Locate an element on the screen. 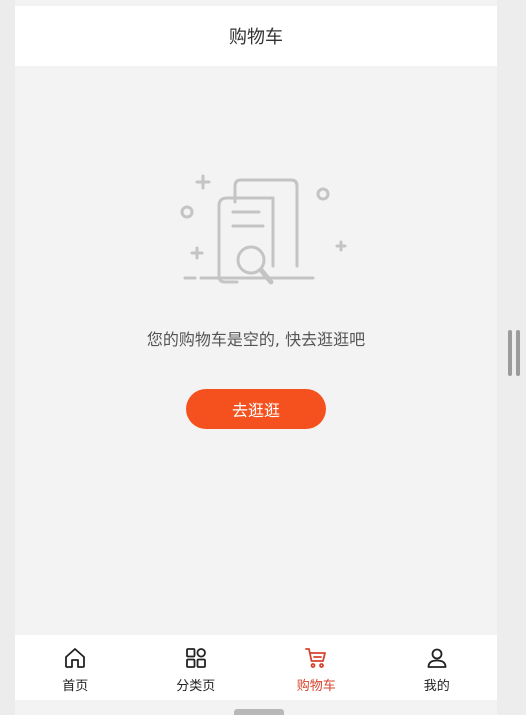  page-header: 购物车 is located at coordinates (256, 36).